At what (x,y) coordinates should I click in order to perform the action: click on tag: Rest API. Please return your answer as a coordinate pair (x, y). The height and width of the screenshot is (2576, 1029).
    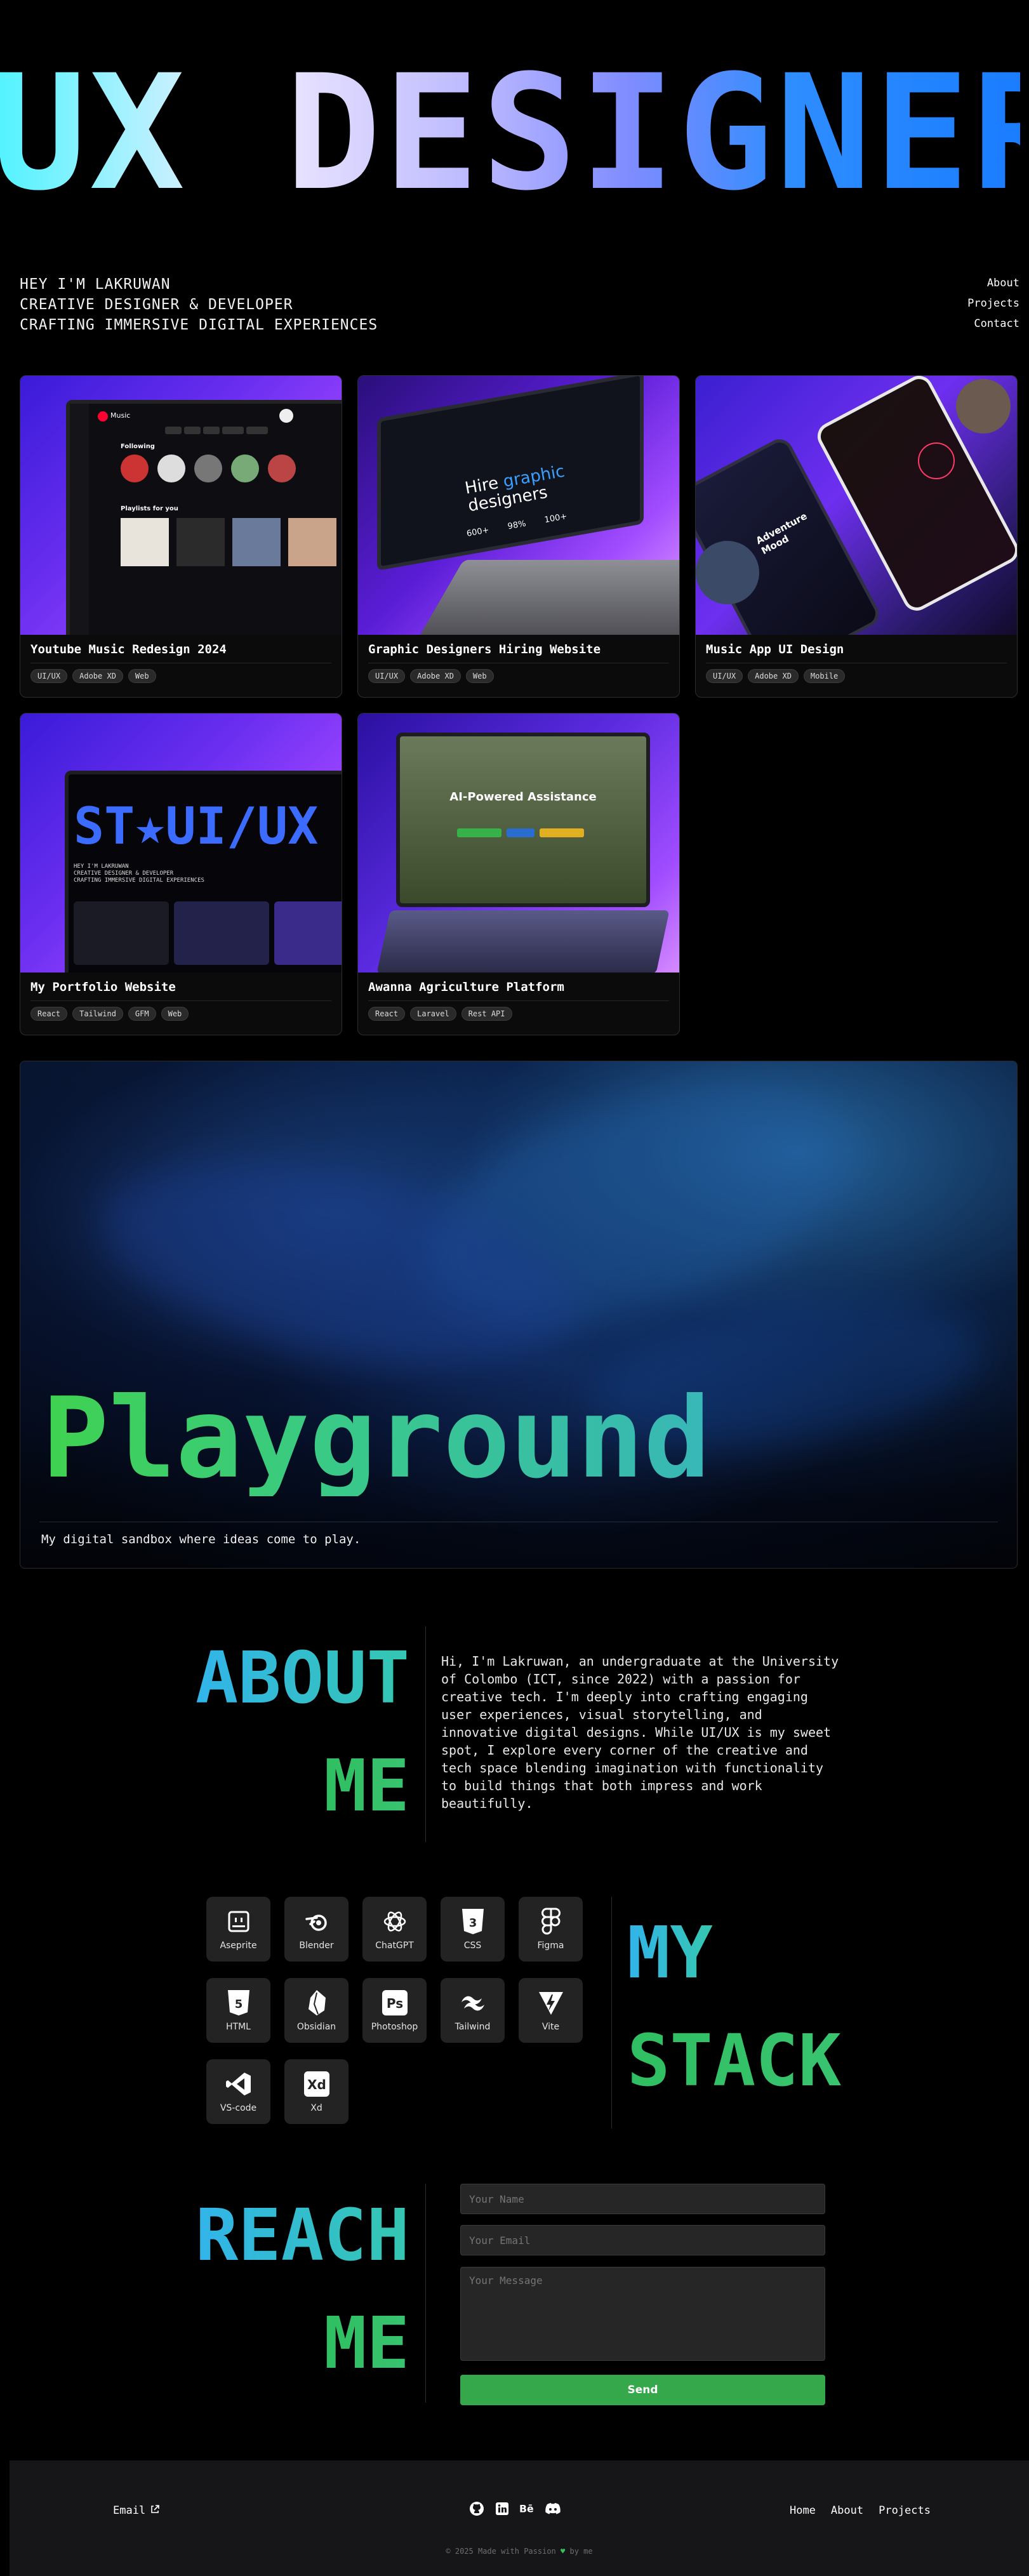
    Looking at the image, I should click on (486, 1014).